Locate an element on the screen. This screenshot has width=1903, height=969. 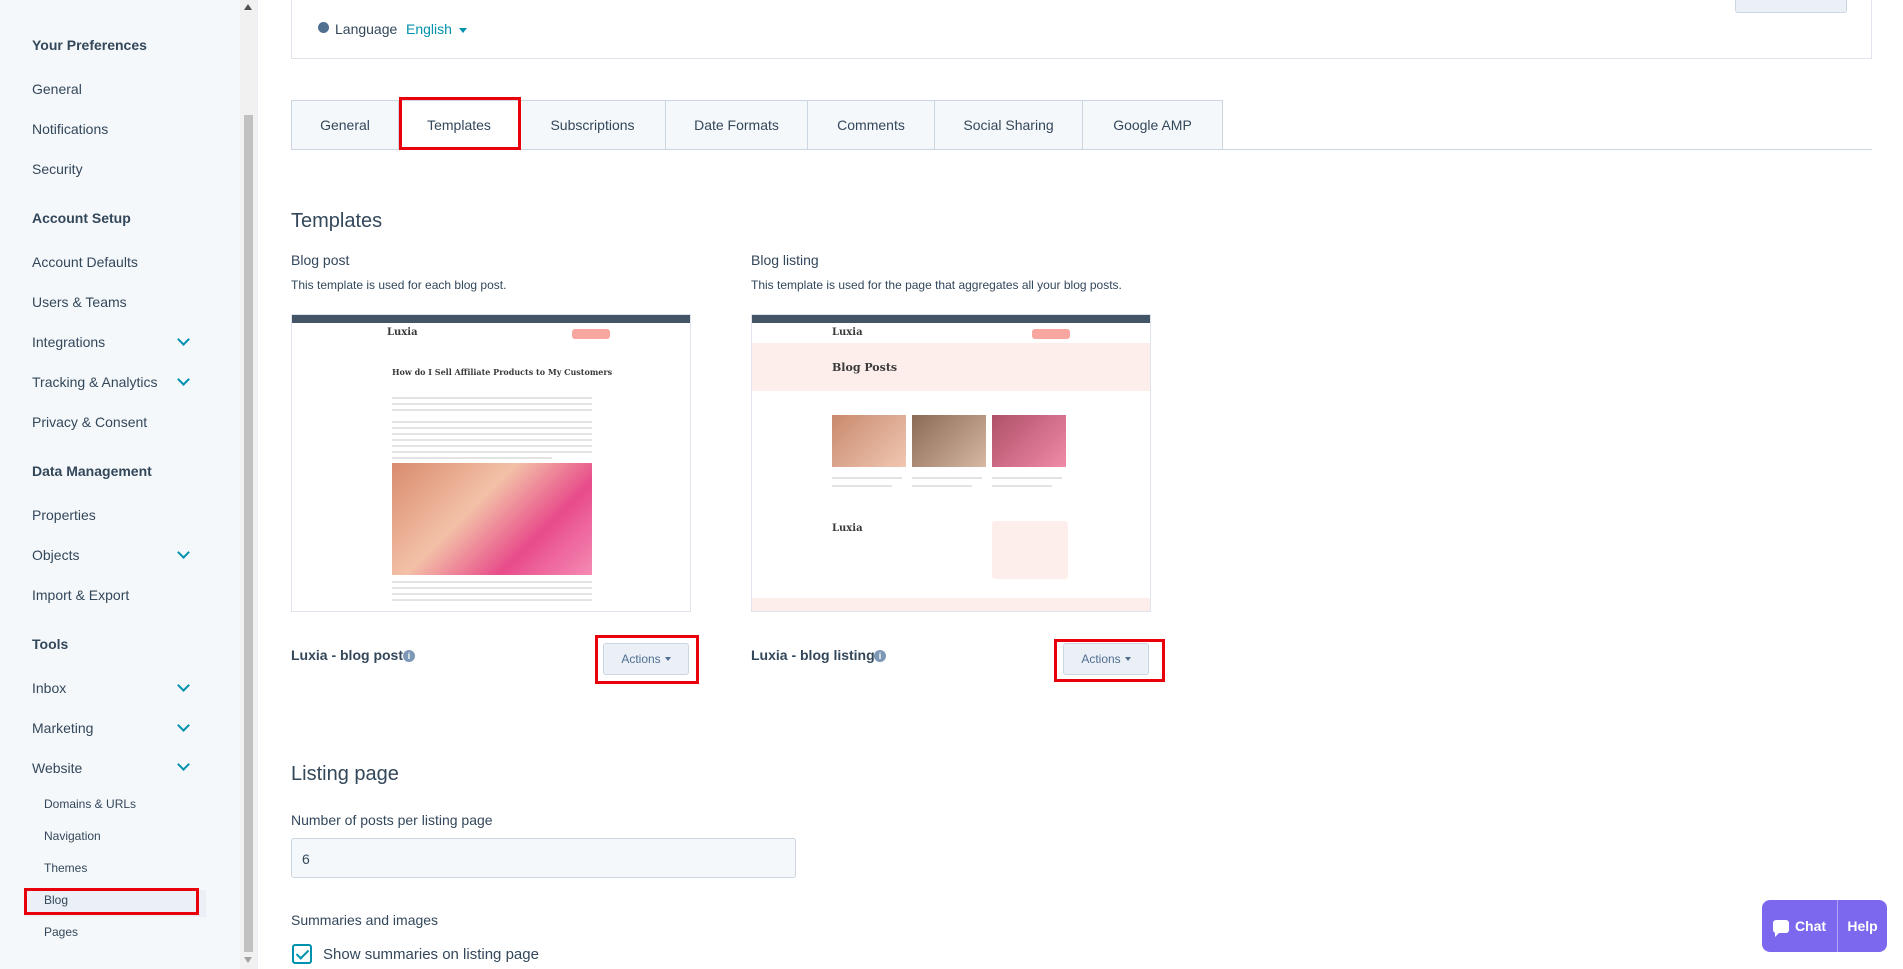
highlight-box-blog-listing-actions is located at coordinates (1109, 660).